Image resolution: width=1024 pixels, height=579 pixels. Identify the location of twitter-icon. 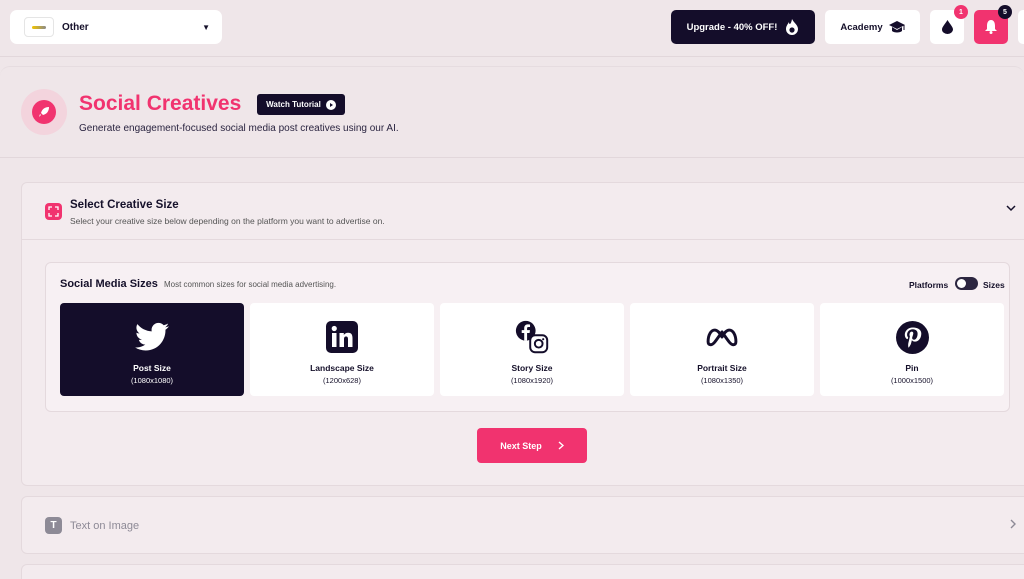
(152, 337).